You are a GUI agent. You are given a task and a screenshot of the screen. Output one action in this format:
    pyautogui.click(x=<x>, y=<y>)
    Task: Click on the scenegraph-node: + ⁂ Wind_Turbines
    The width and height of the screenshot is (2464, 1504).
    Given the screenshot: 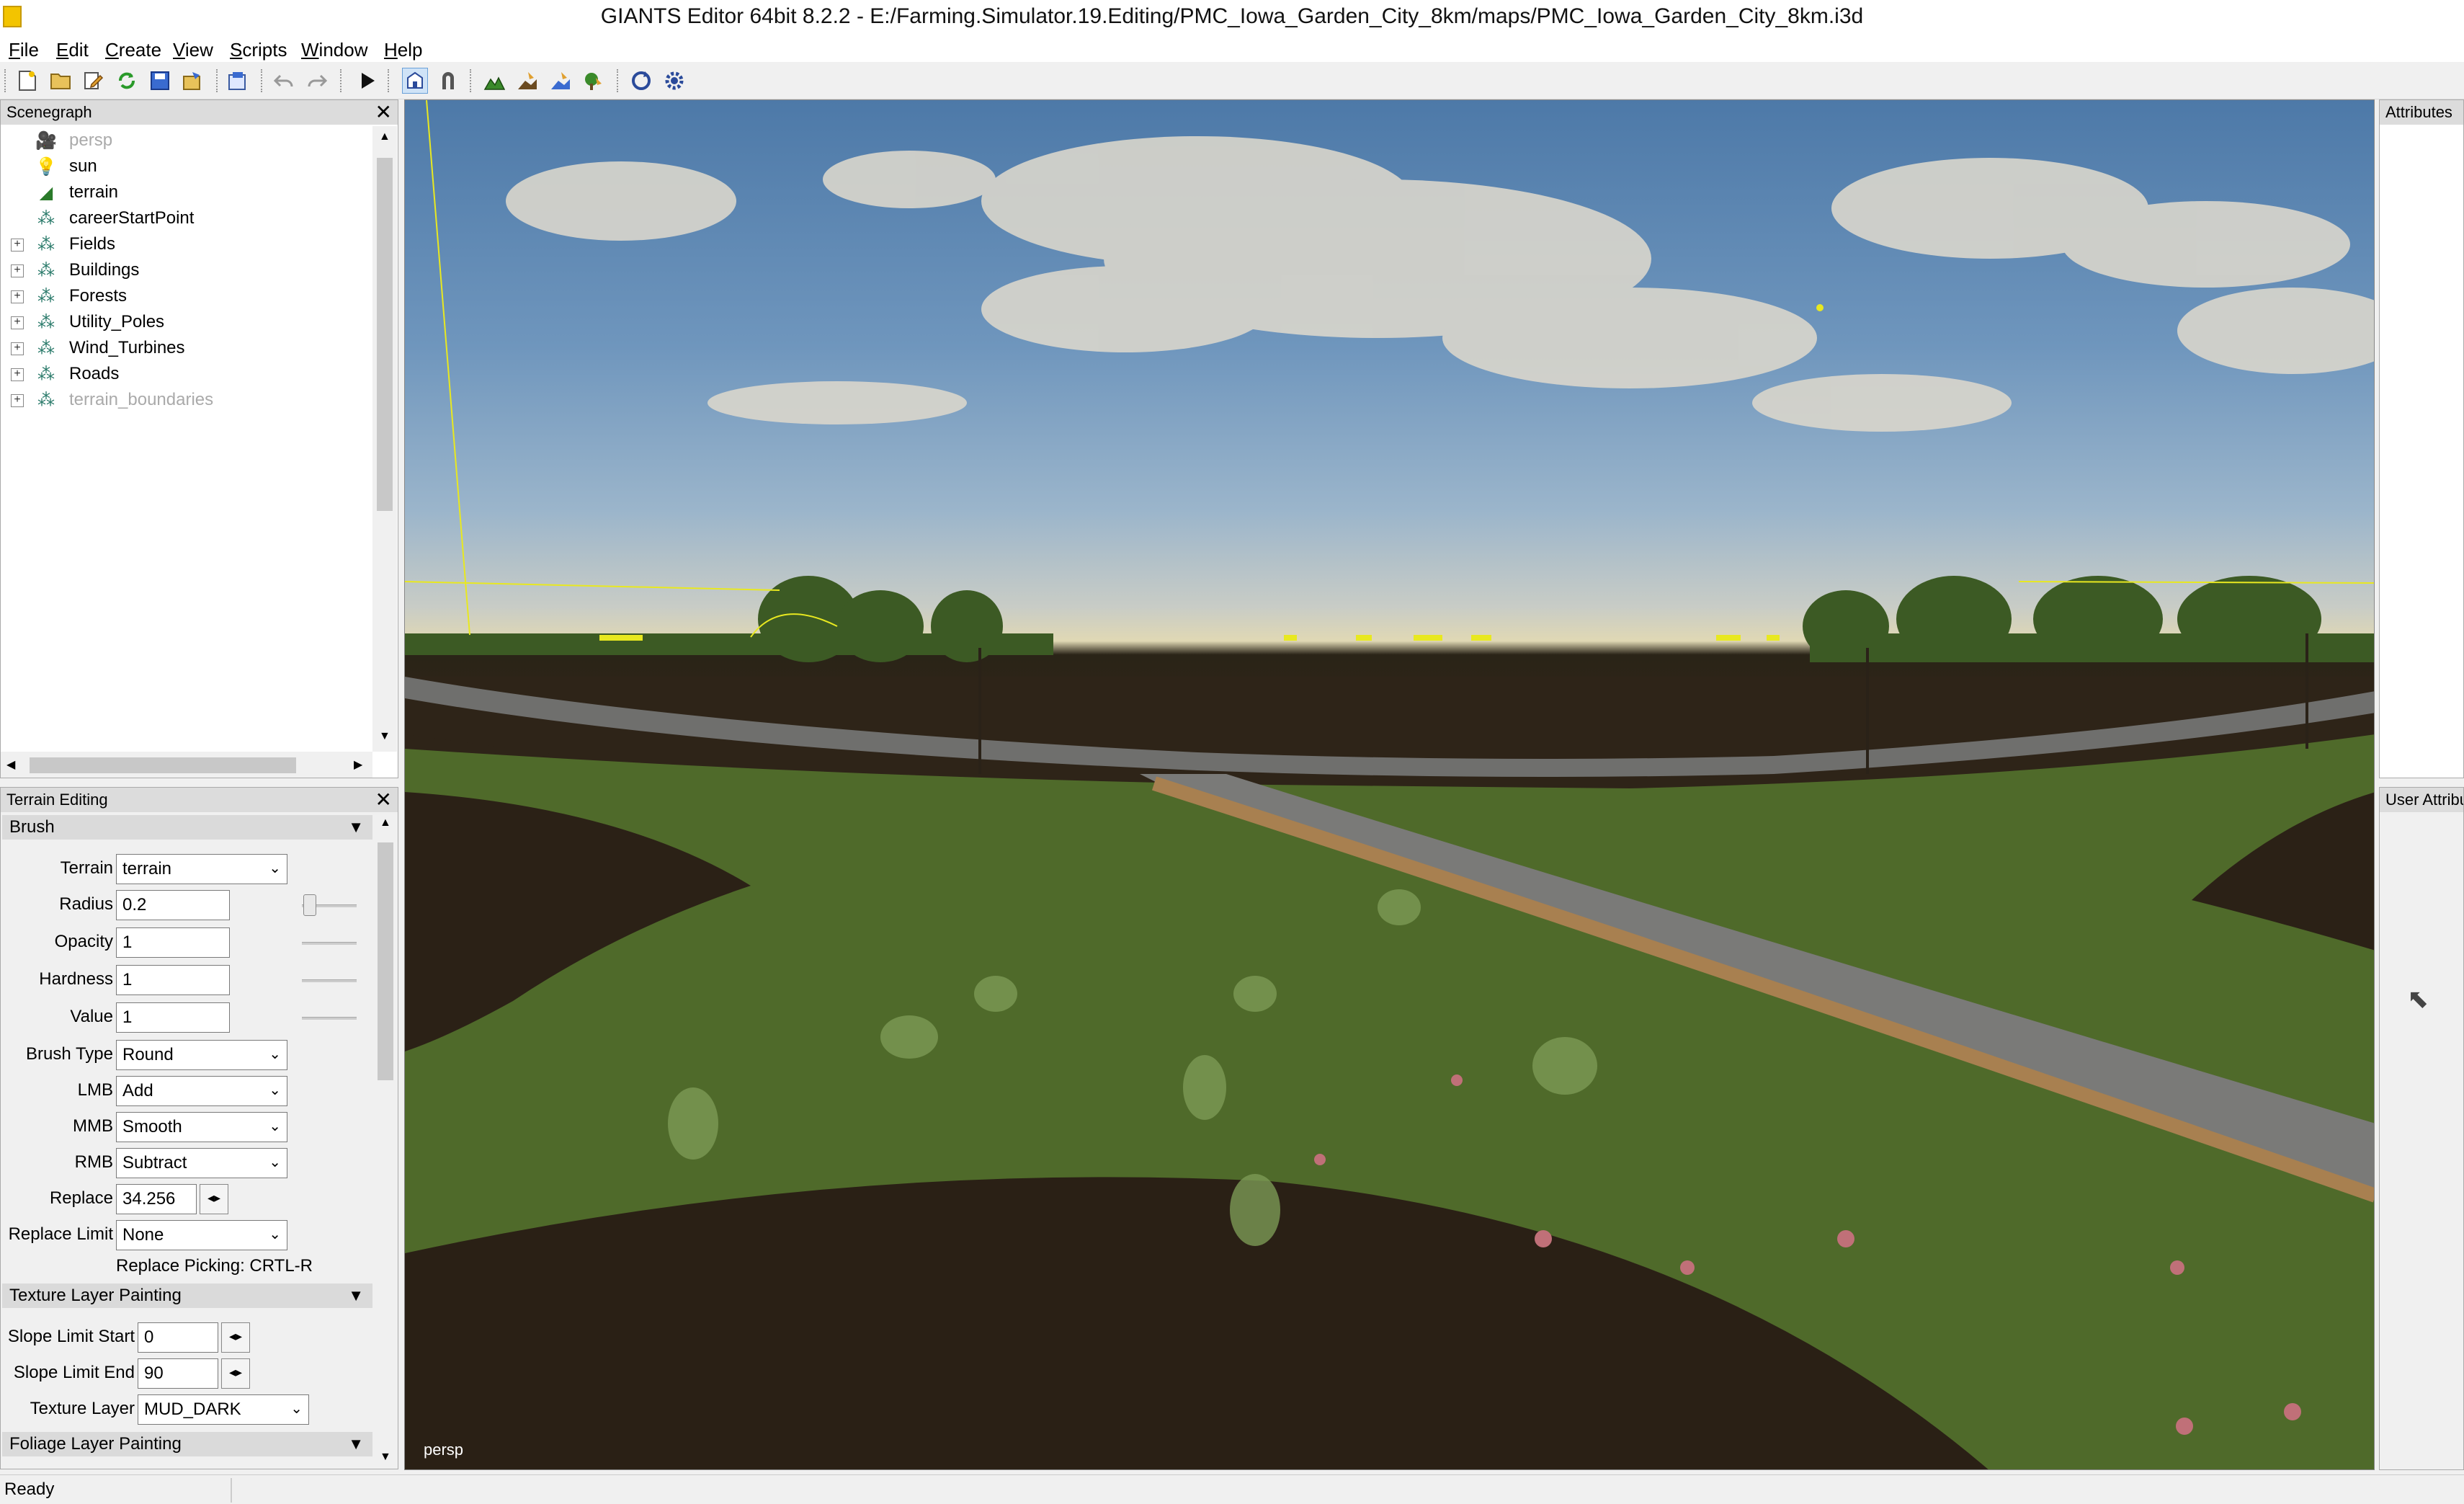 What is the action you would take?
    pyautogui.click(x=184, y=348)
    